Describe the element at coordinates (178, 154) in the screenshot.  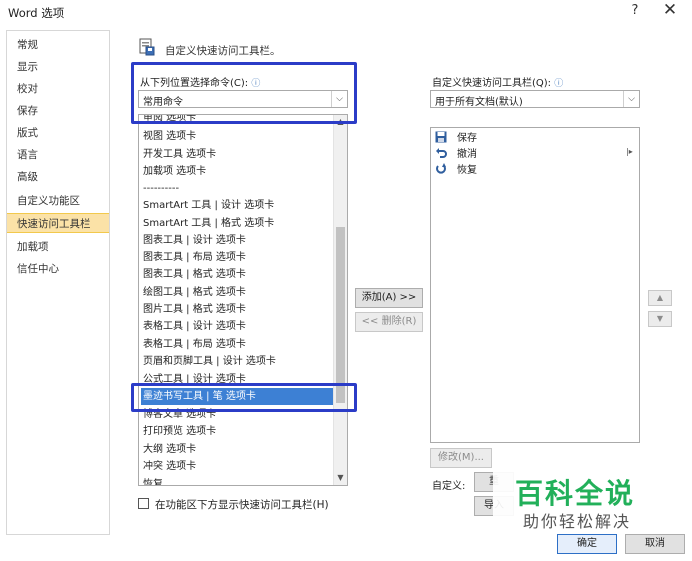
I see `list-item: 开发工具 选项卡` at that location.